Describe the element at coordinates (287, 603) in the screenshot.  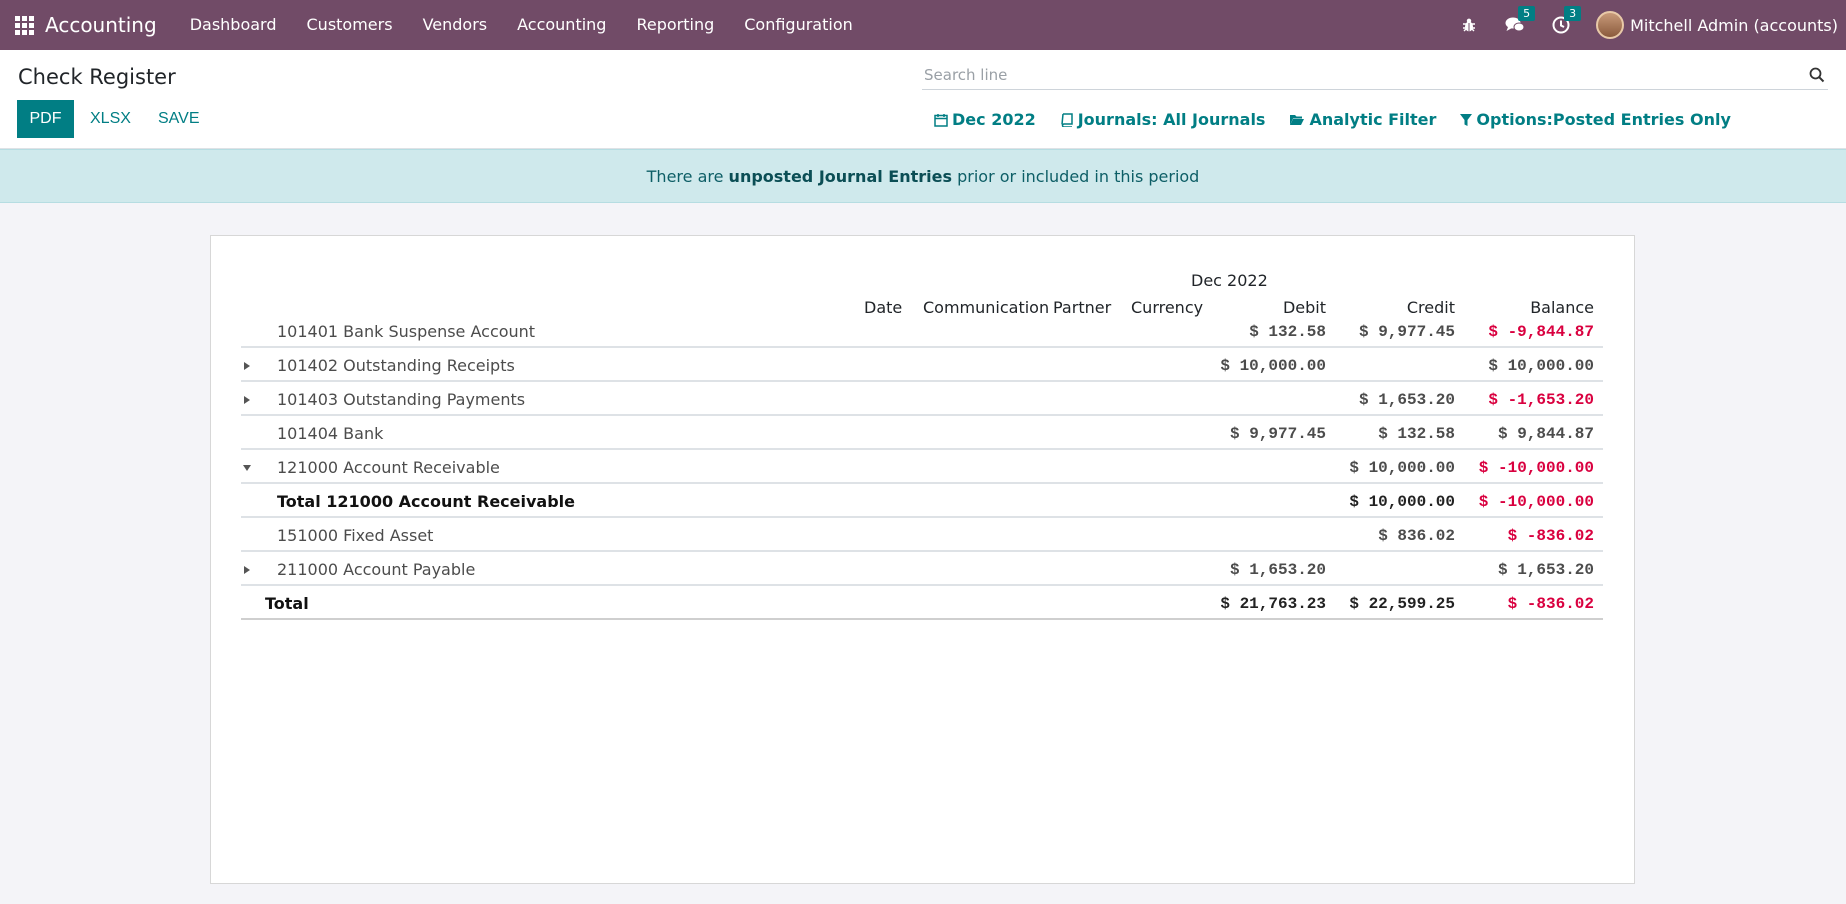
I see `total-label: Total` at that location.